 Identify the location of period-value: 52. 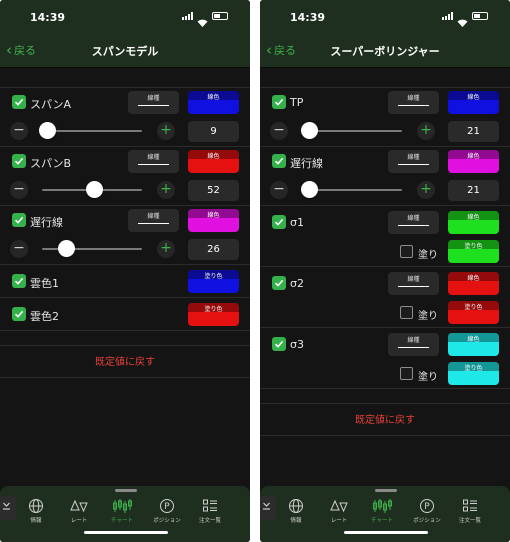
(213, 190).